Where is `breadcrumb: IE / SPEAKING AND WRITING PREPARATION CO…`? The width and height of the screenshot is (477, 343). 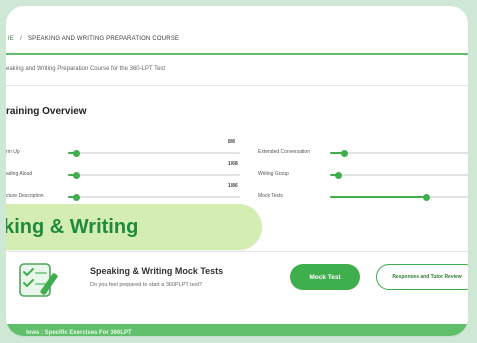
breadcrumb: IE / SPEAKING AND WRITING PREPARATION CO… is located at coordinates (237, 39).